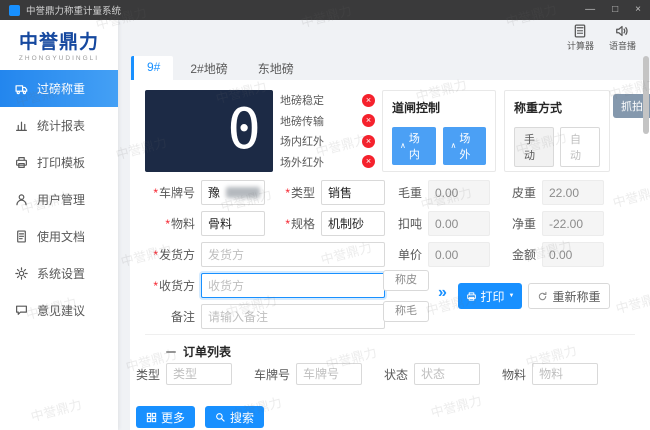 The height and width of the screenshot is (430, 650). What do you see at coordinates (459, 192) in the screenshot?
I see `gross-weight-input` at bounding box center [459, 192].